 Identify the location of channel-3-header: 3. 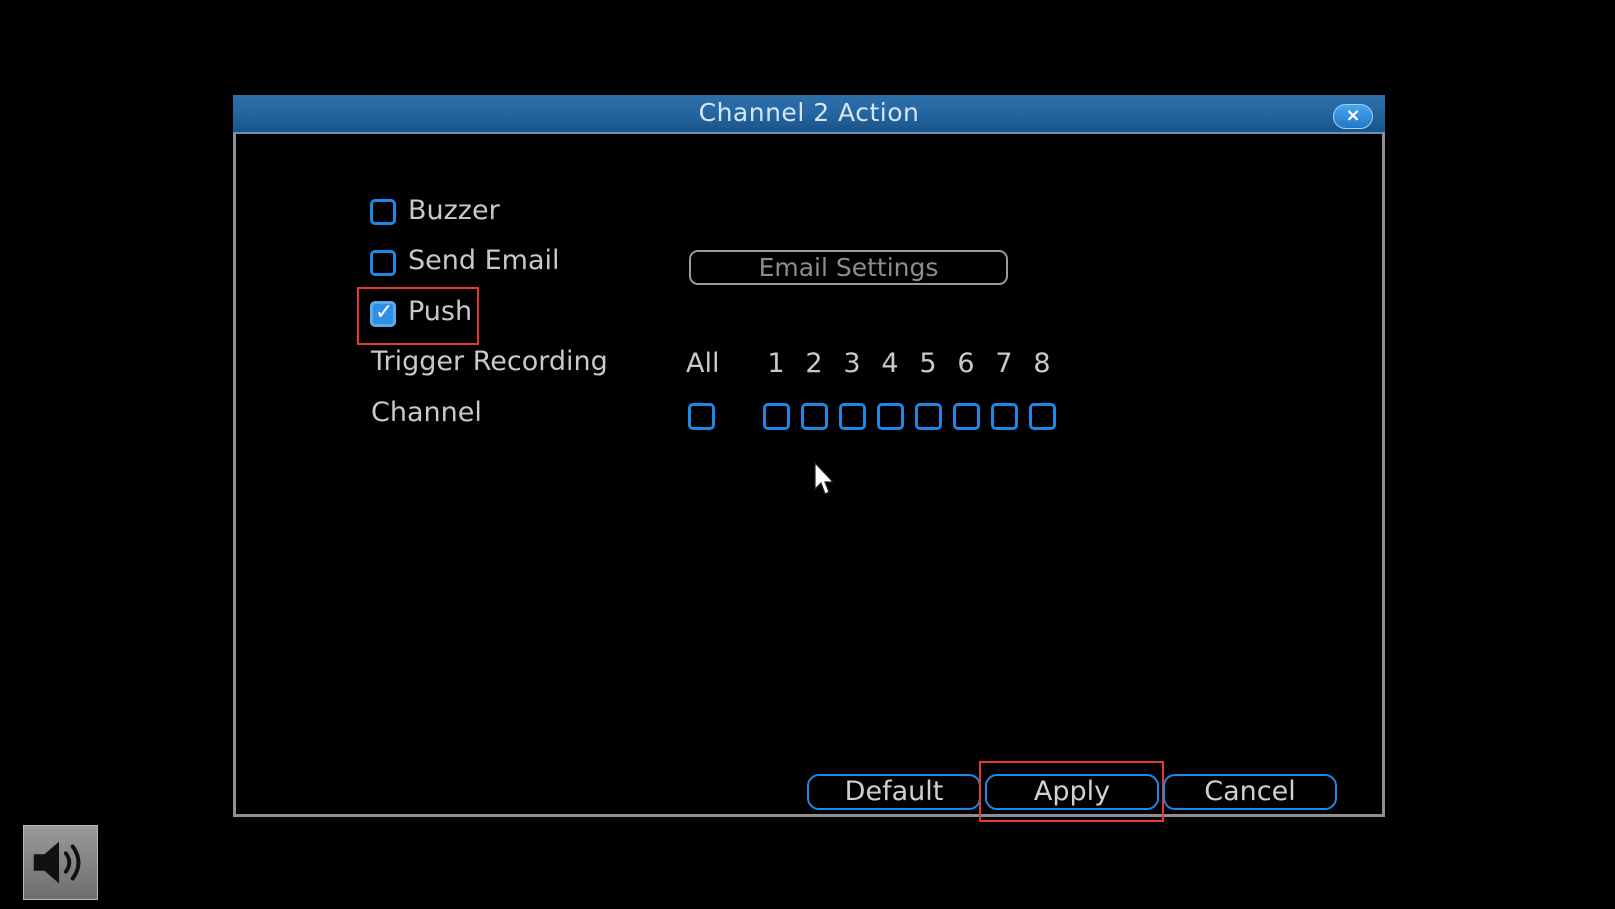
(852, 363).